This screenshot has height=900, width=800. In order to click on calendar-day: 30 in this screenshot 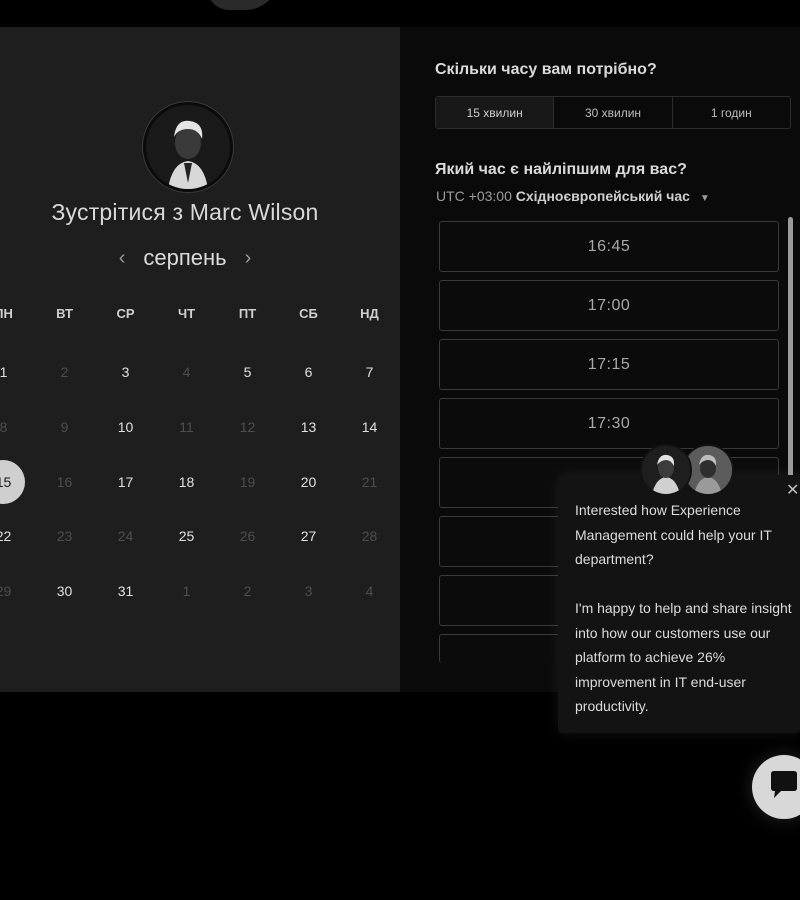, I will do `click(64, 591)`.